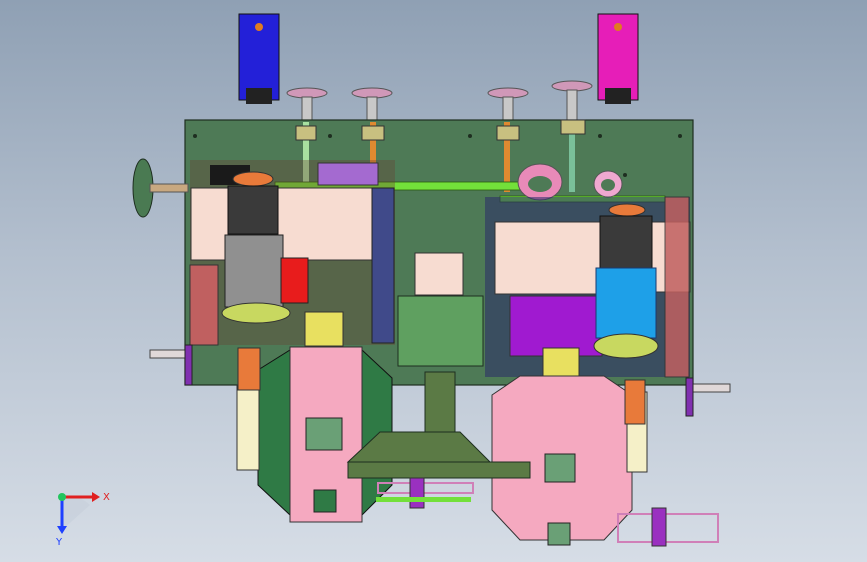 This screenshot has width=867, height=562. What do you see at coordinates (588, 287) in the screenshot?
I see `right-station` at bounding box center [588, 287].